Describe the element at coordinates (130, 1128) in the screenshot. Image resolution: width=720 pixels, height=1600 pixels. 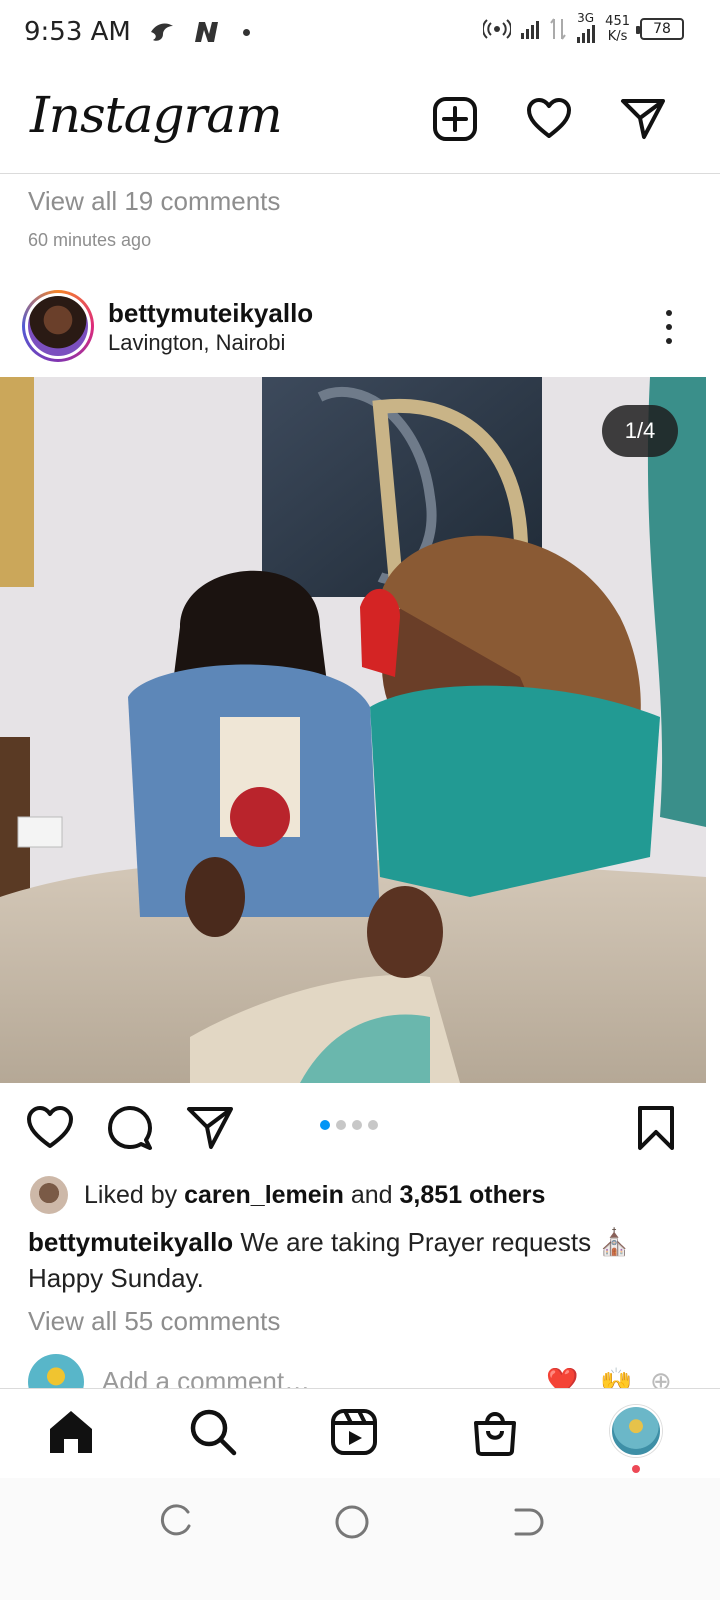
I see `comment-icon` at that location.